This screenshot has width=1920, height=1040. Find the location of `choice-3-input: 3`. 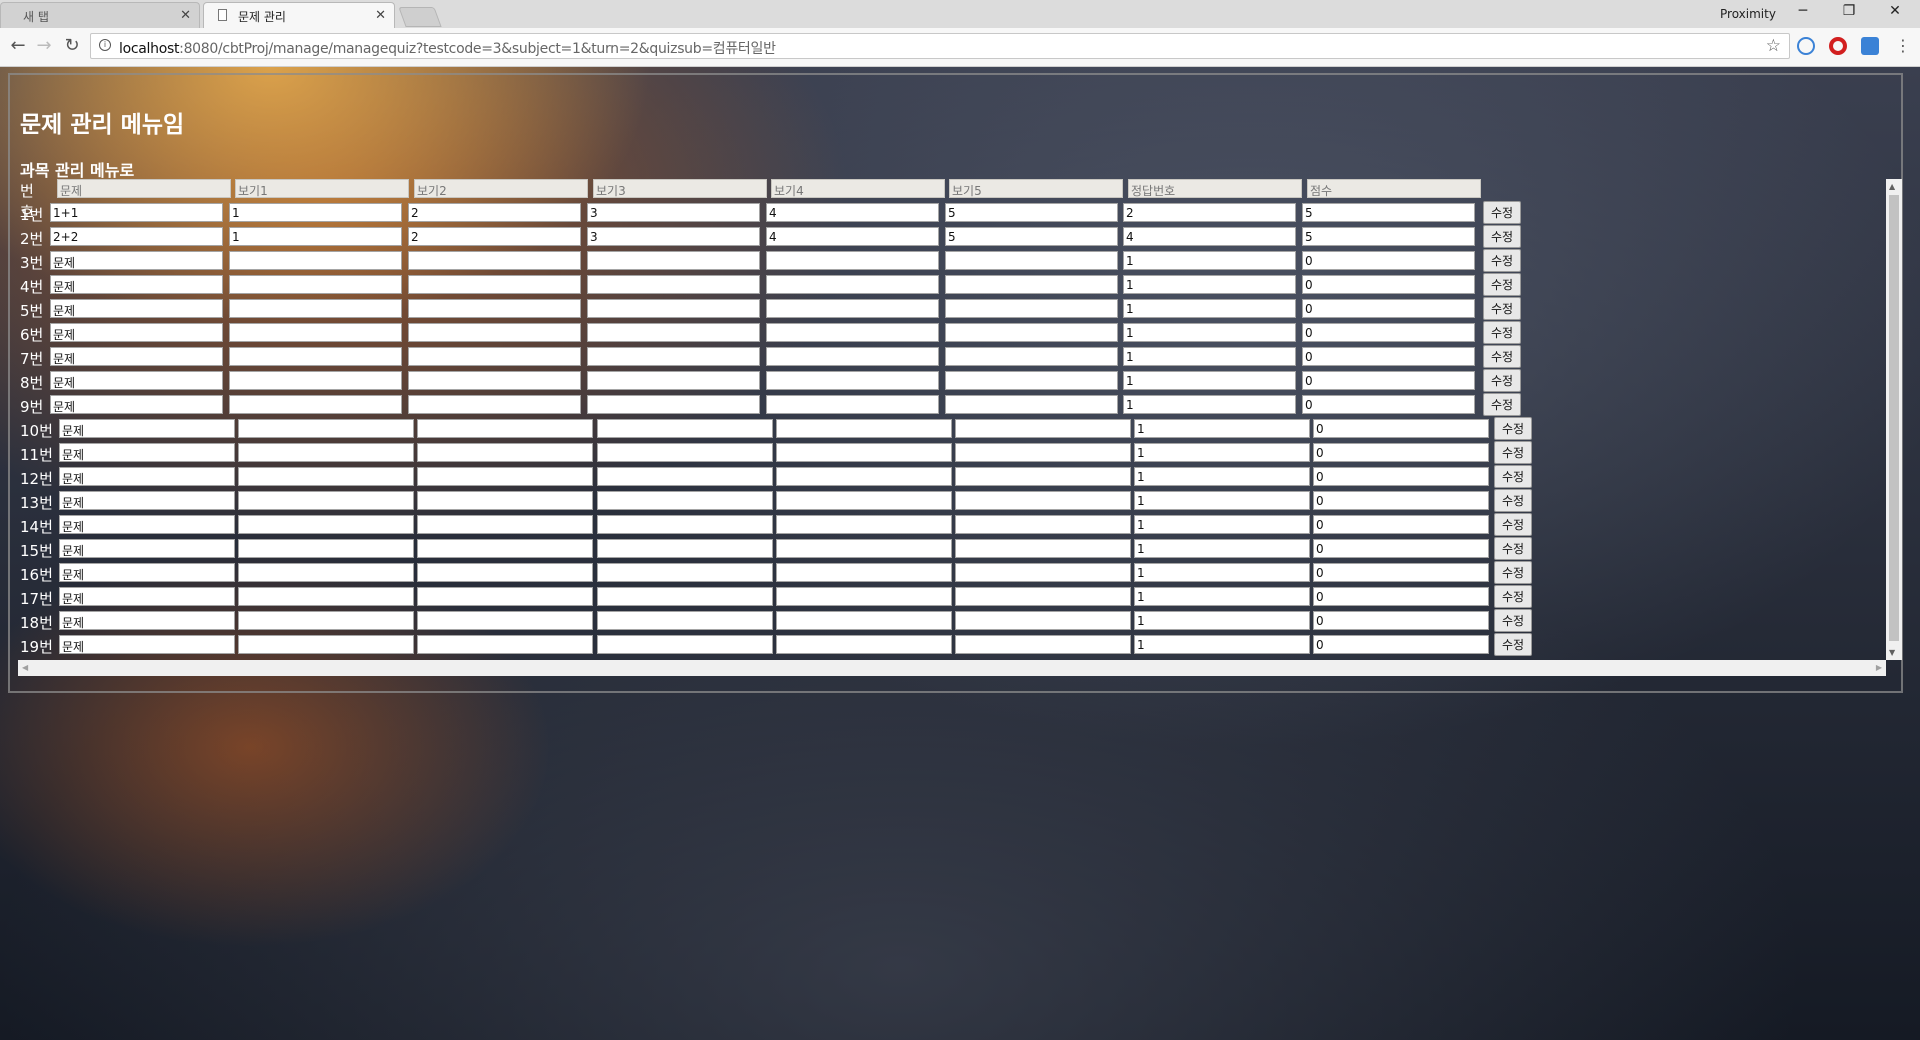

choice-3-input: 3 is located at coordinates (673, 236).